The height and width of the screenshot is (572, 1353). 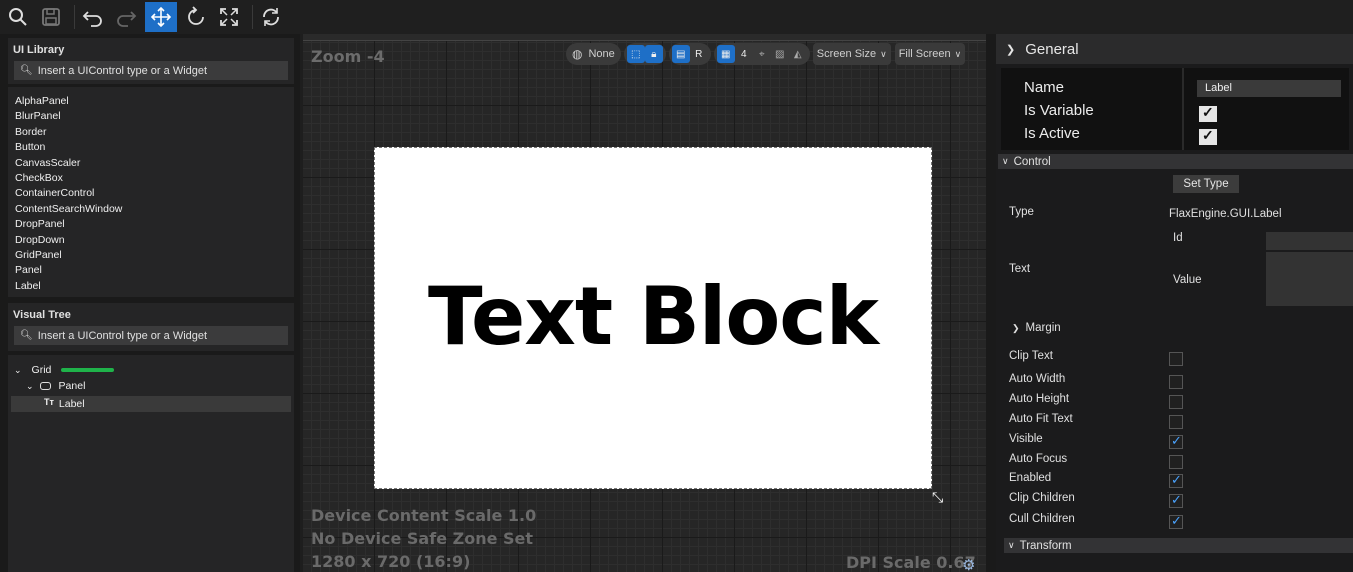 What do you see at coordinates (154, 163) in the screenshot?
I see `ui-library-item: CanvasScaler` at bounding box center [154, 163].